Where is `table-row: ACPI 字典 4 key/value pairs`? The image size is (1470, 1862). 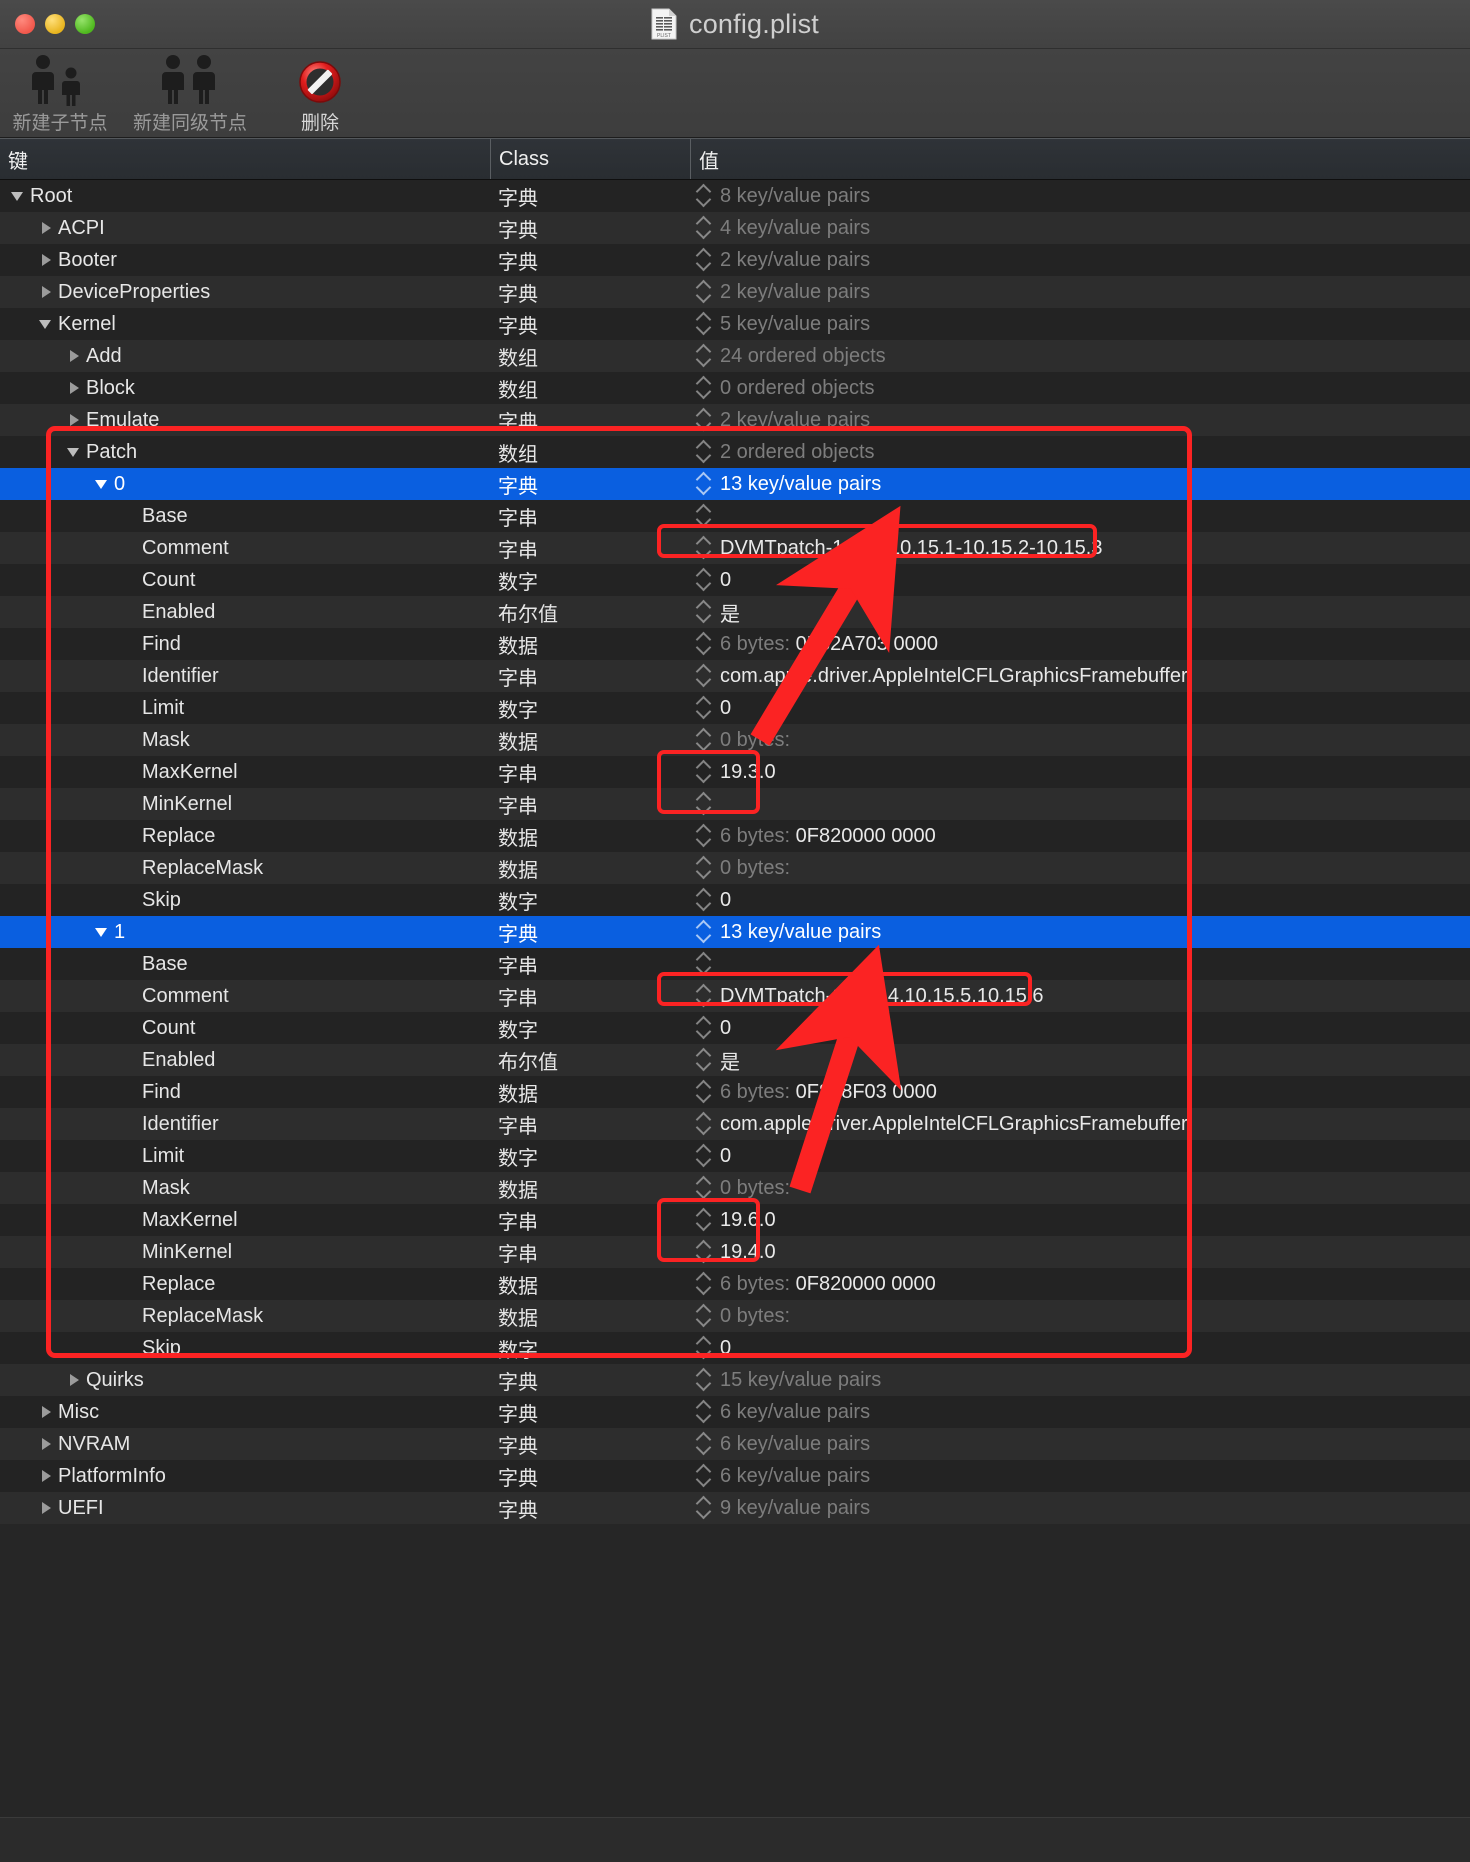
table-row: ACPI 字典 4 key/value pairs is located at coordinates (735, 228).